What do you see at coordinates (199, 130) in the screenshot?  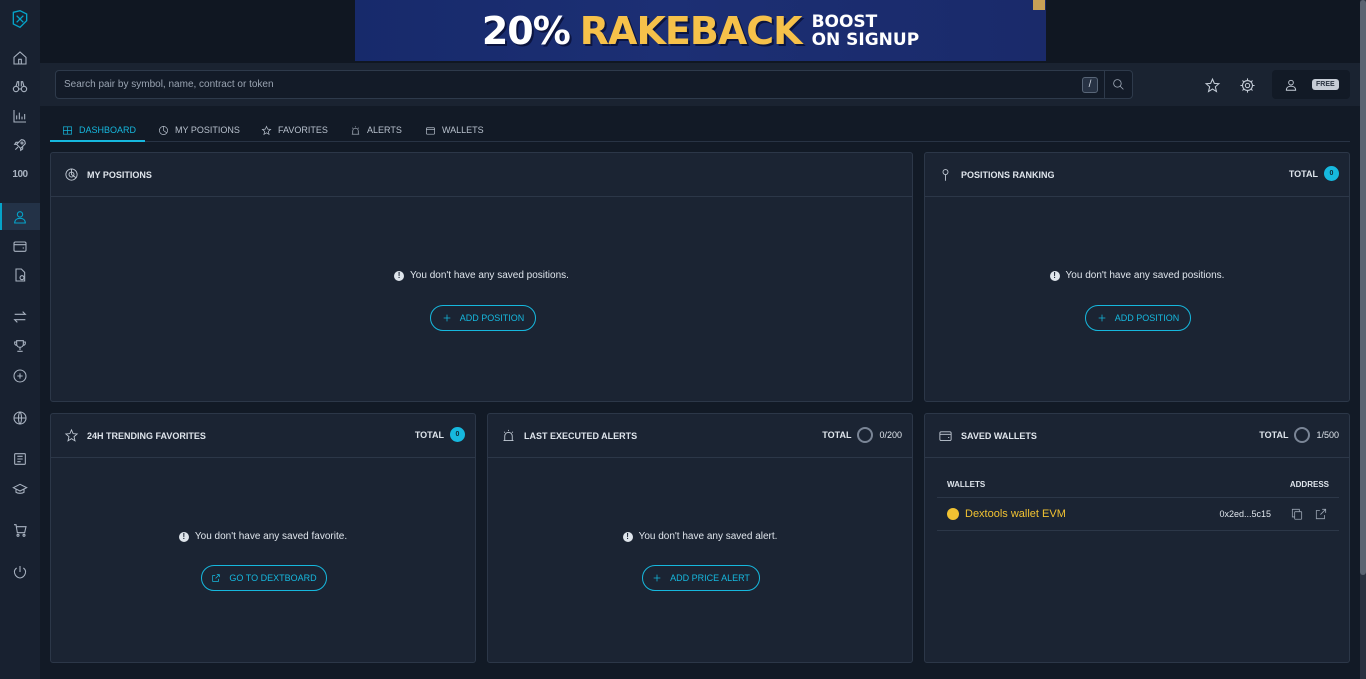 I see `tab-my-positions: MY POSITIONS` at bounding box center [199, 130].